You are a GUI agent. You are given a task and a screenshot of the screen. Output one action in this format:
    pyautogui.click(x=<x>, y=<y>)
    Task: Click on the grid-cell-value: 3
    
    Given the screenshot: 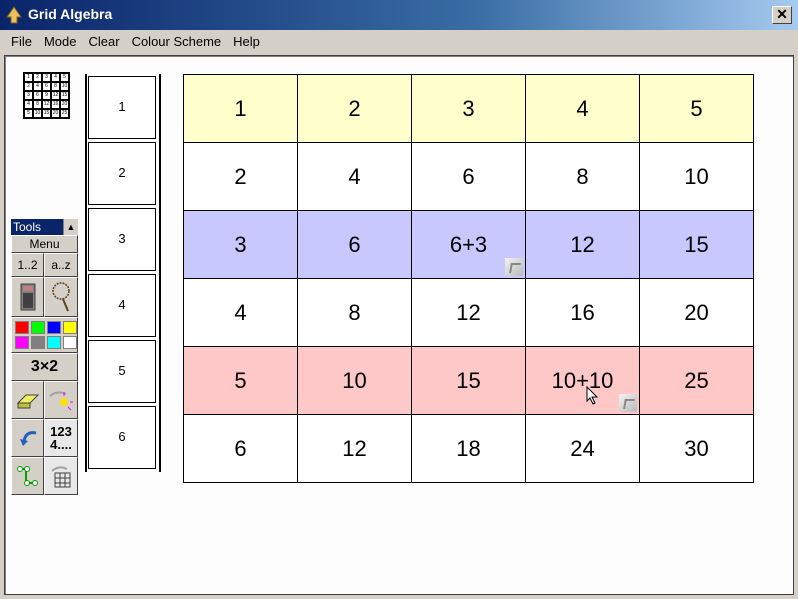 What is the action you would take?
    pyautogui.click(x=240, y=244)
    